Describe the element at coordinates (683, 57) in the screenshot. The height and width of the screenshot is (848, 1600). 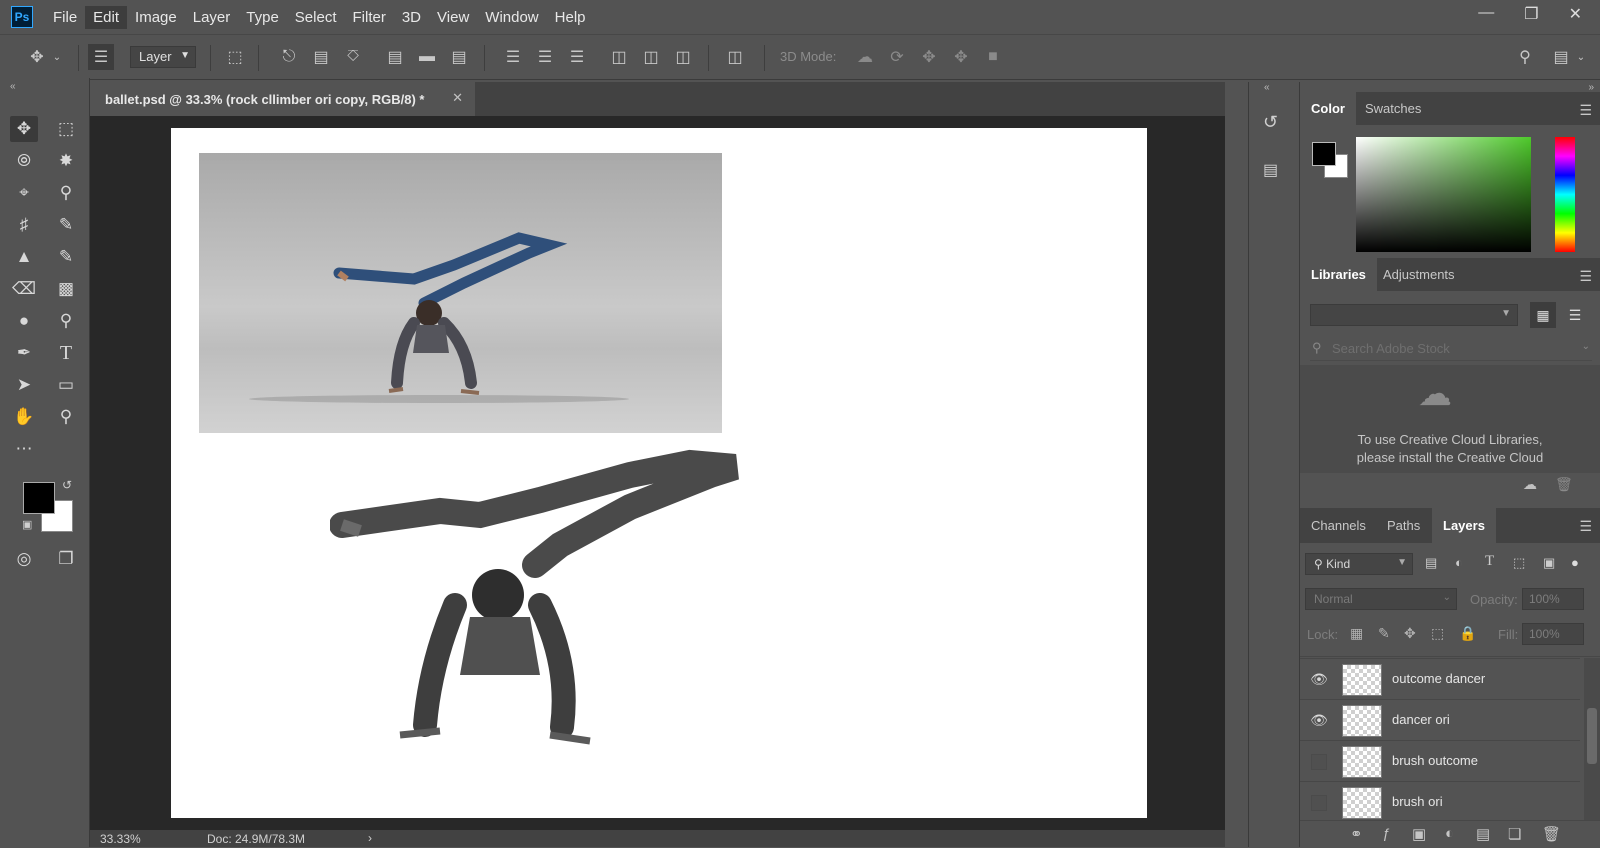
I see `distribute-right-icon: ◫` at that location.